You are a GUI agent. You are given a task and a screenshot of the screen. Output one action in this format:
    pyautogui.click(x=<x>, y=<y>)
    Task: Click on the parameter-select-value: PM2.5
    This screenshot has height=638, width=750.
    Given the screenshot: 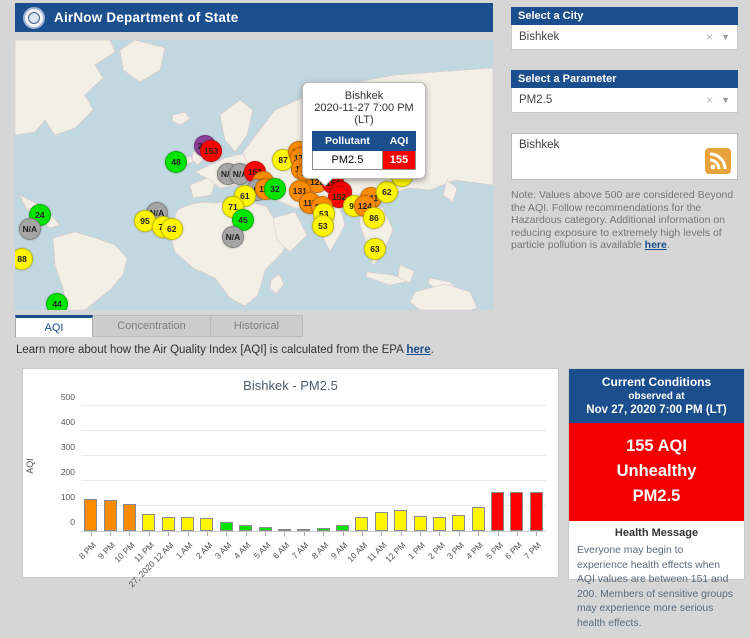 What is the action you would take?
    pyautogui.click(x=536, y=100)
    